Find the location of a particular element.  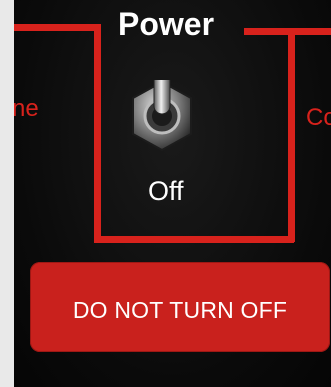

toggle-switch-icon is located at coordinates (162, 100).